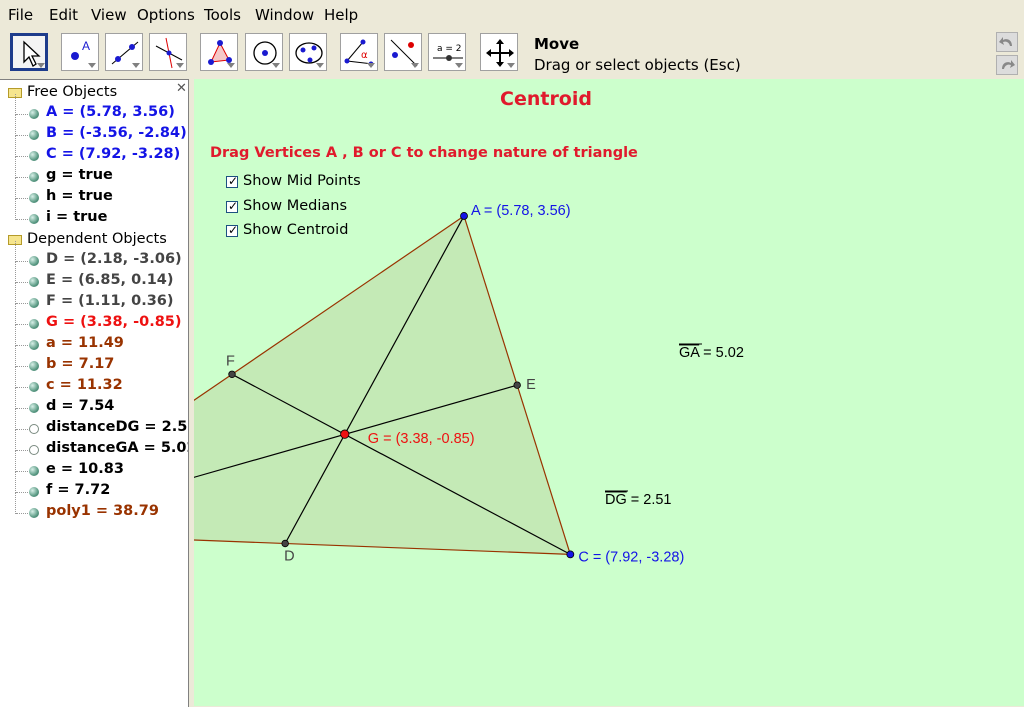 This screenshot has height=707, width=1024. I want to click on algebra-object-row: h = true, so click(94, 193).